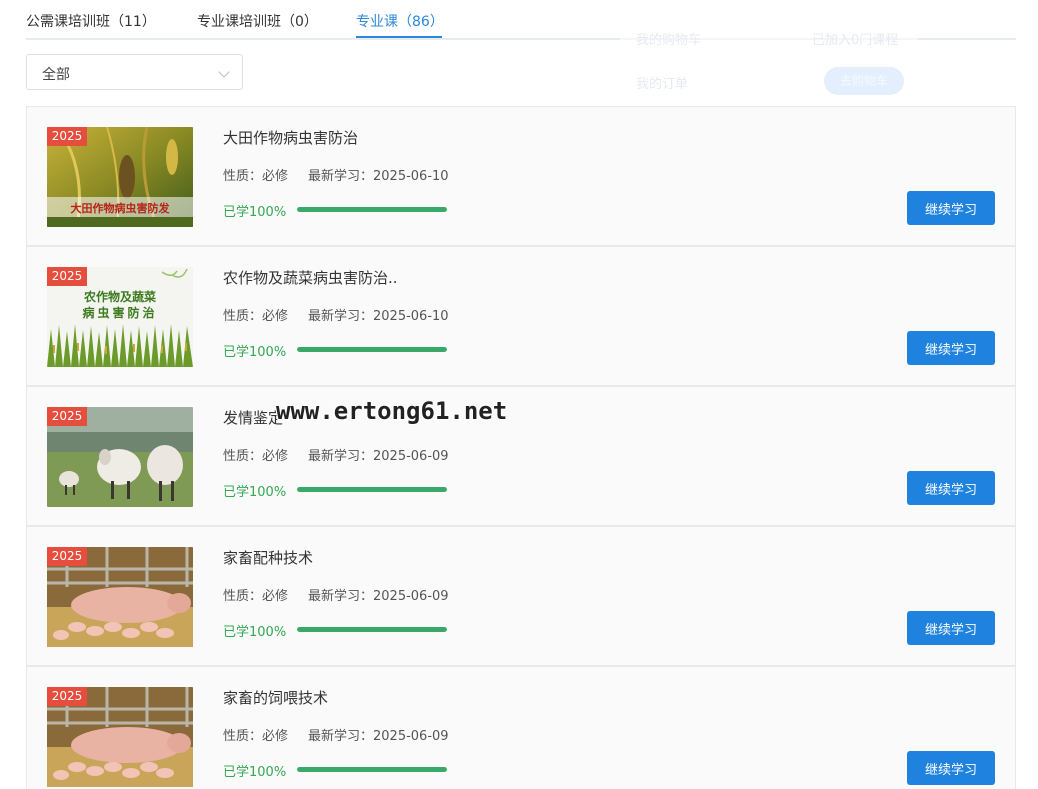 The width and height of the screenshot is (1038, 789). I want to click on category-select: 全部, so click(134, 72).